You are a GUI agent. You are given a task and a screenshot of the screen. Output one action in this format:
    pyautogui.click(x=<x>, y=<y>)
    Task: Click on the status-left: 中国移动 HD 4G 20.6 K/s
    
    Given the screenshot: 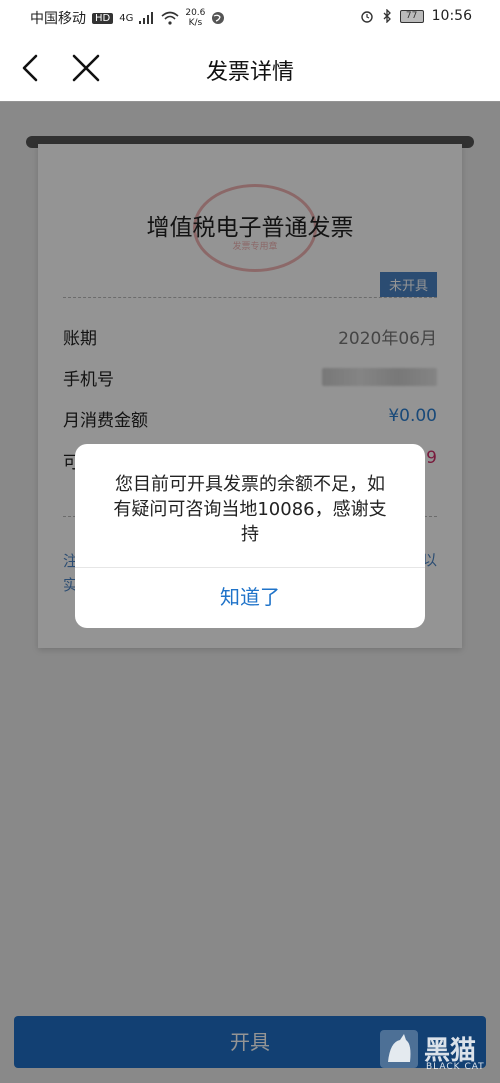 What is the action you would take?
    pyautogui.click(x=127, y=18)
    